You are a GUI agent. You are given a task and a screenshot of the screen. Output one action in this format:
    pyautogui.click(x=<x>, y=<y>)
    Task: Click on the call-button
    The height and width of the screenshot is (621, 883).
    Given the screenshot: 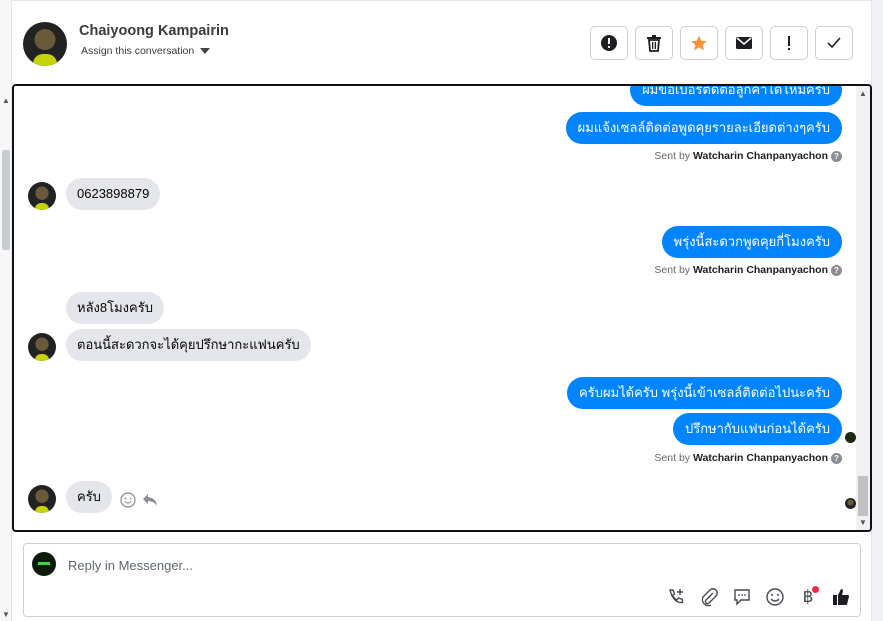 What is the action you would take?
    pyautogui.click(x=676, y=597)
    